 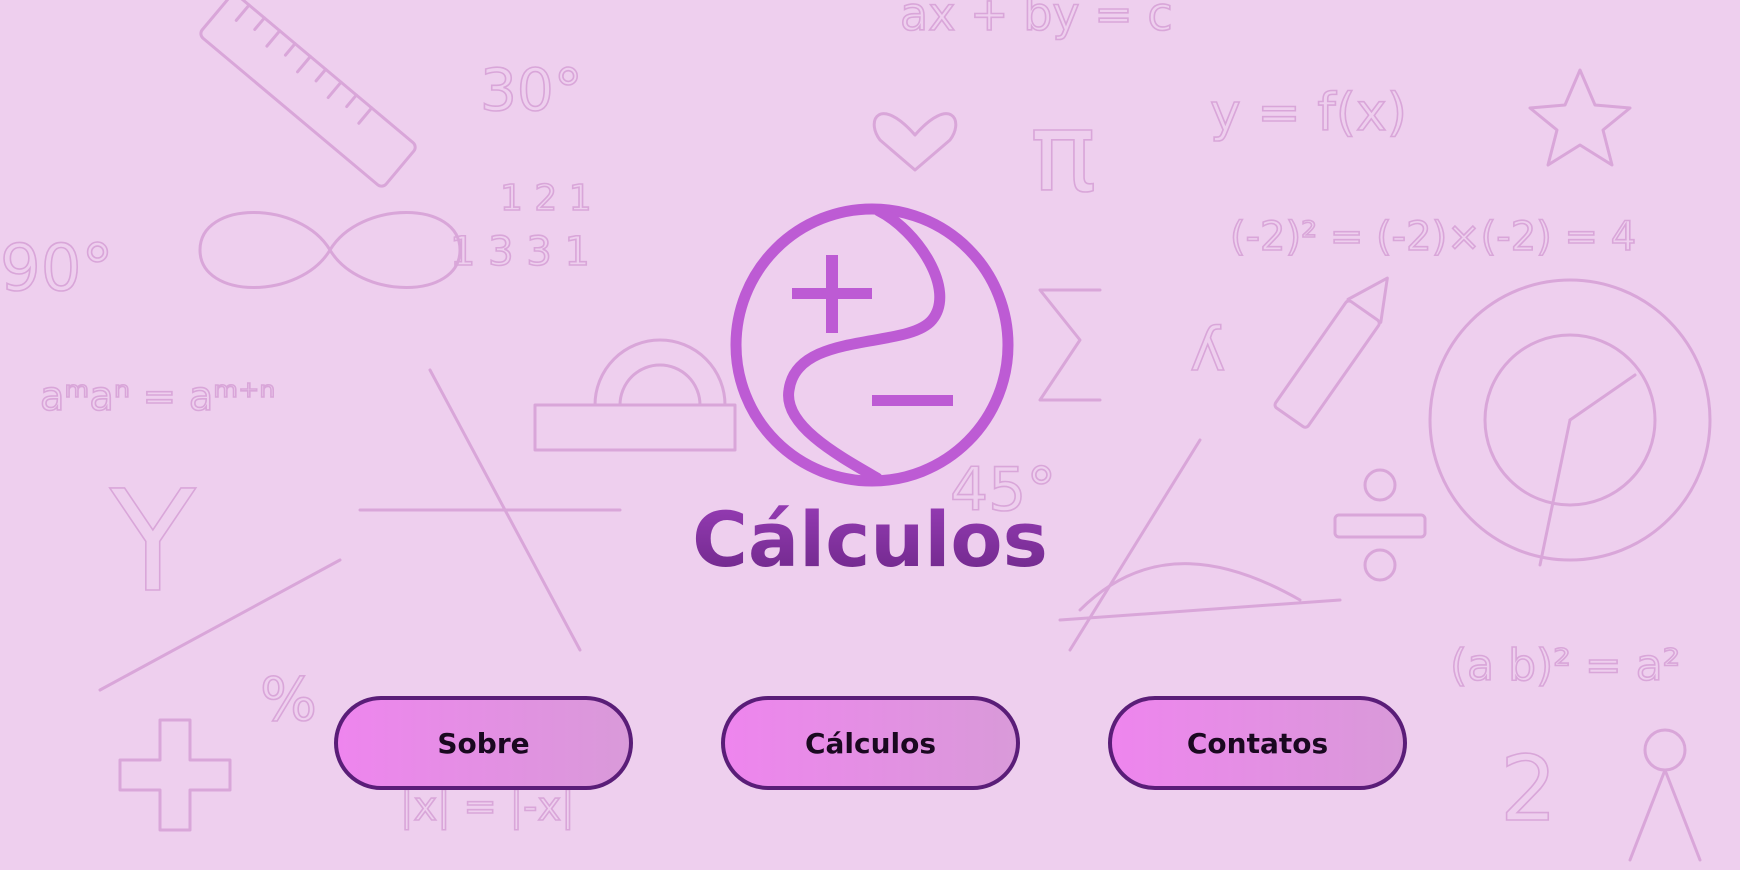 I want to click on doodle-formula: 1 2 1, so click(x=546, y=198).